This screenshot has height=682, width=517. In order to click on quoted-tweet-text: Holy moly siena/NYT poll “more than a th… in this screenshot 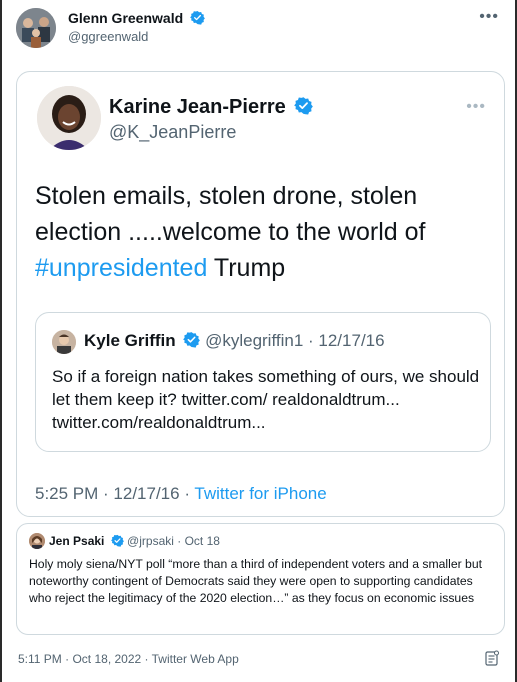, I will do `click(255, 581)`.